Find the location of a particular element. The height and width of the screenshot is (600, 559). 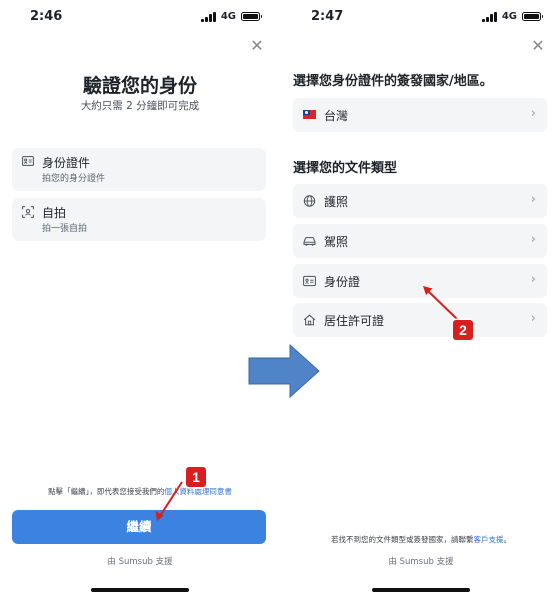

transition-arrow-icon is located at coordinates (284, 371).